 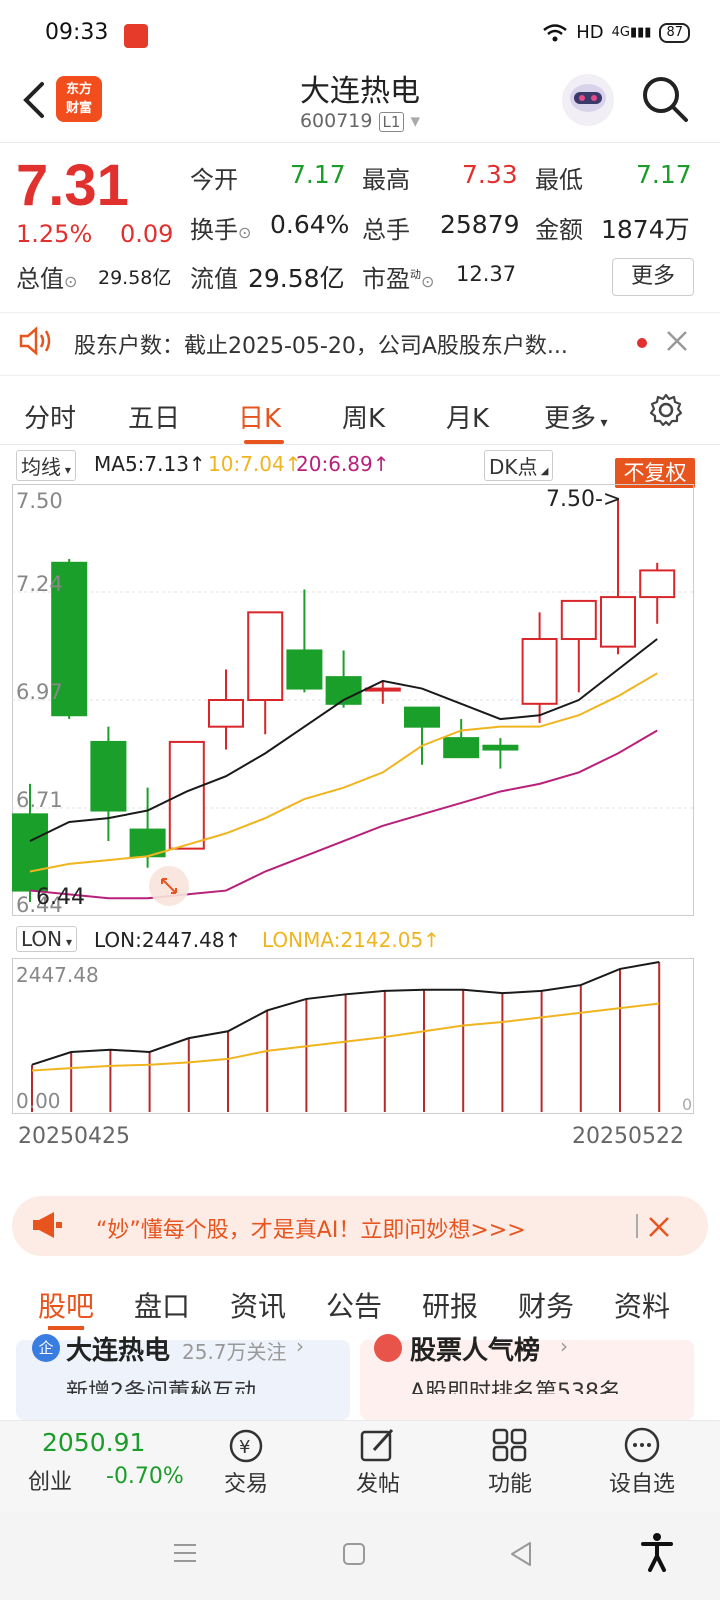 I want to click on index-change: -0.70%, so click(x=145, y=1476).